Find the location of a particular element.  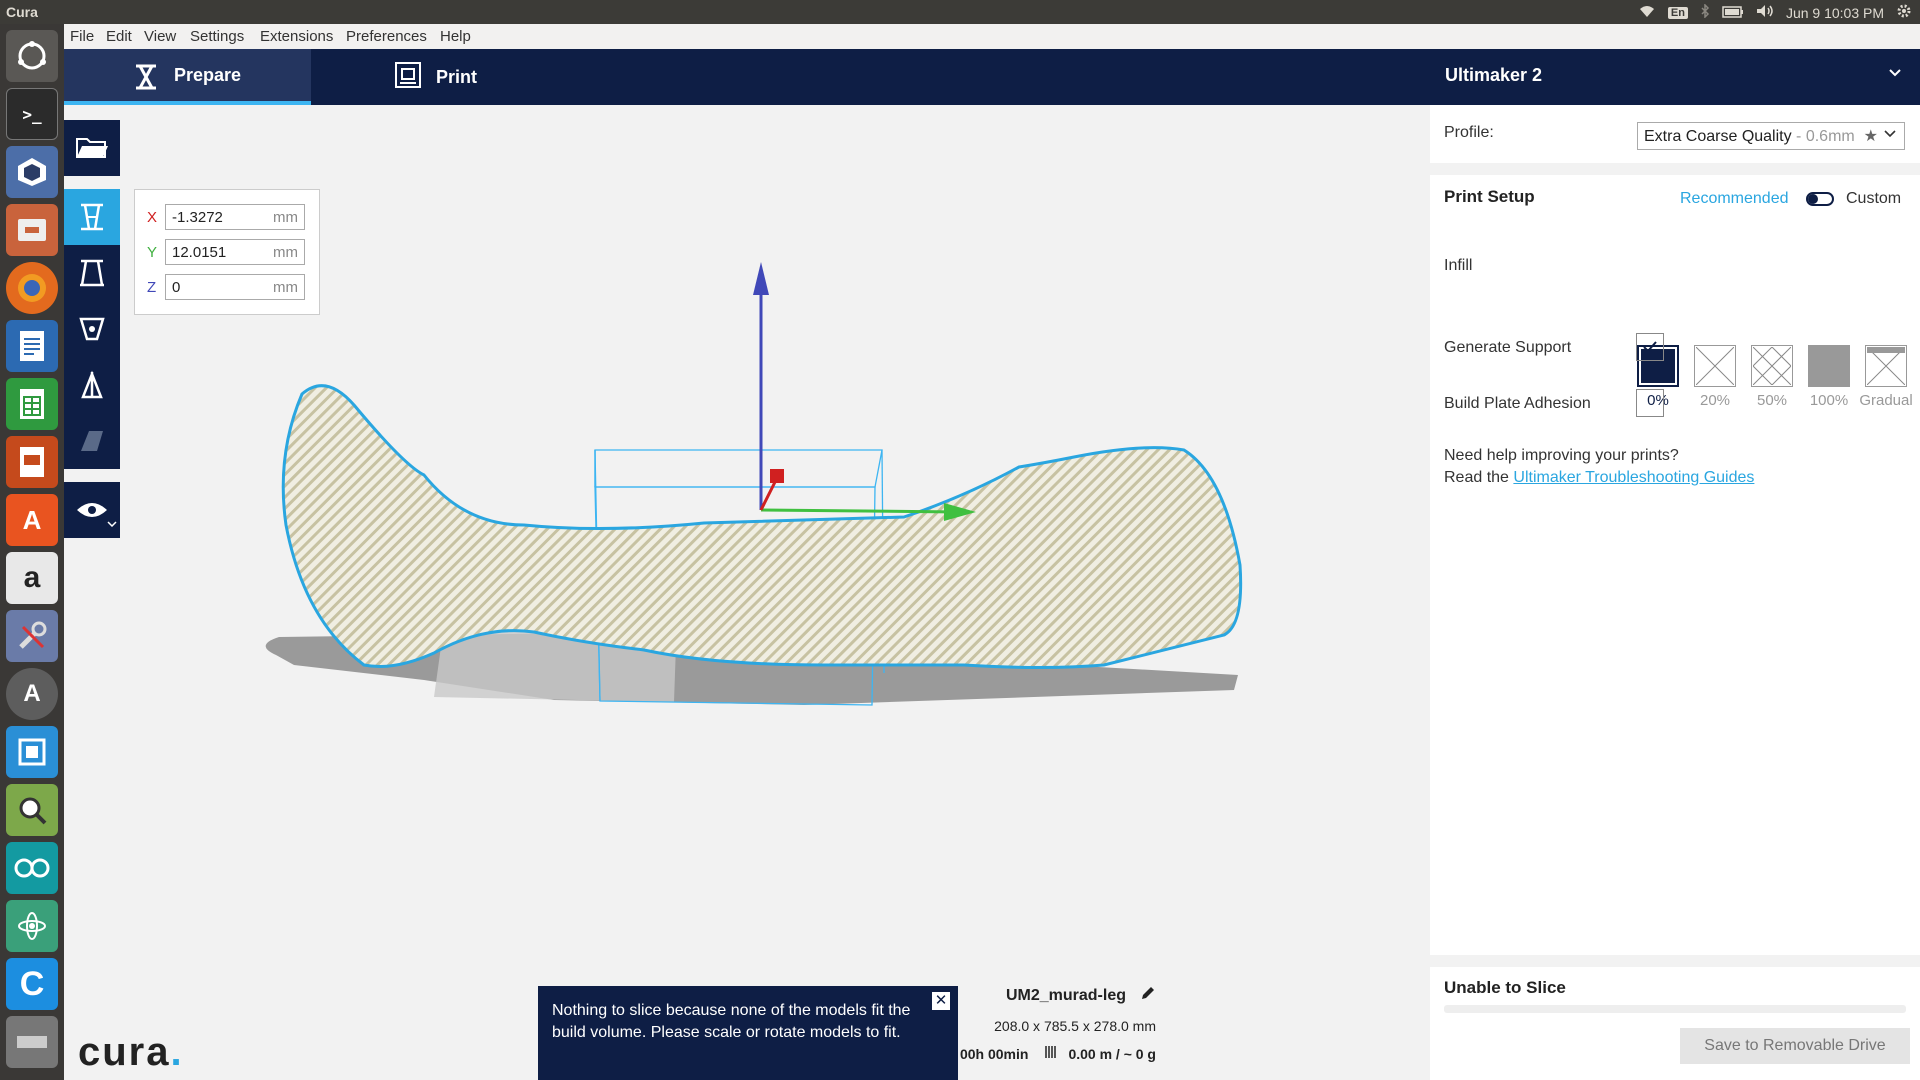

tab-prepare: Prepare is located at coordinates (187, 77).